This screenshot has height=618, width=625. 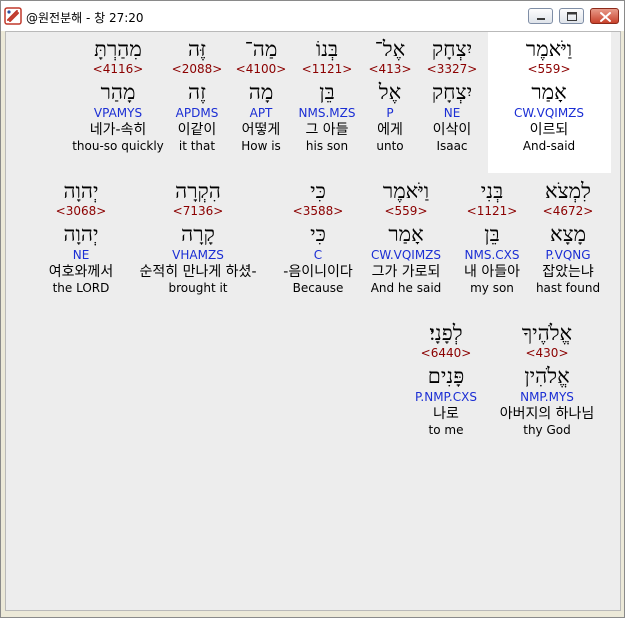 I want to click on strong-number: <3068>, so click(x=81, y=211).